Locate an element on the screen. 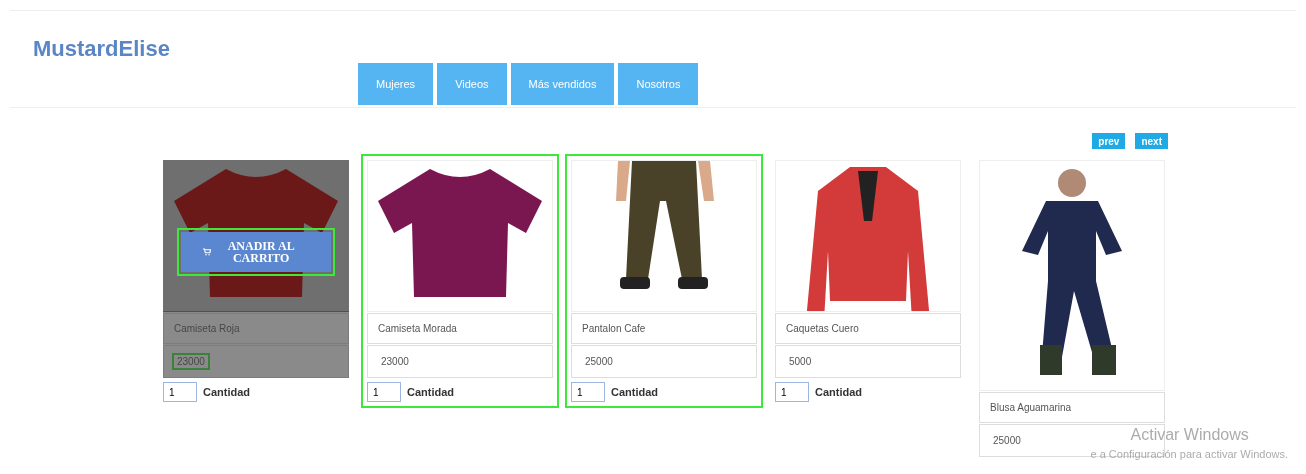 The height and width of the screenshot is (474, 1306). product-name: Camiseta Roja is located at coordinates (207, 328).